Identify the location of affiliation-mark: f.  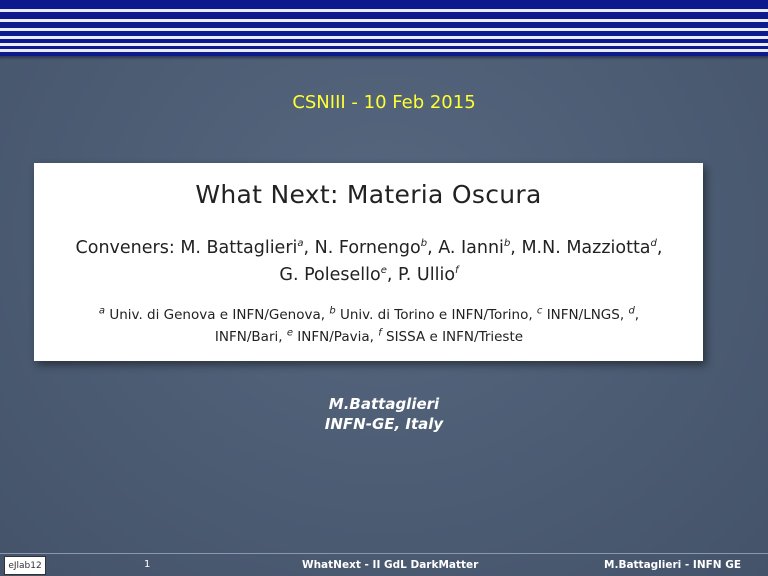
(457, 271).